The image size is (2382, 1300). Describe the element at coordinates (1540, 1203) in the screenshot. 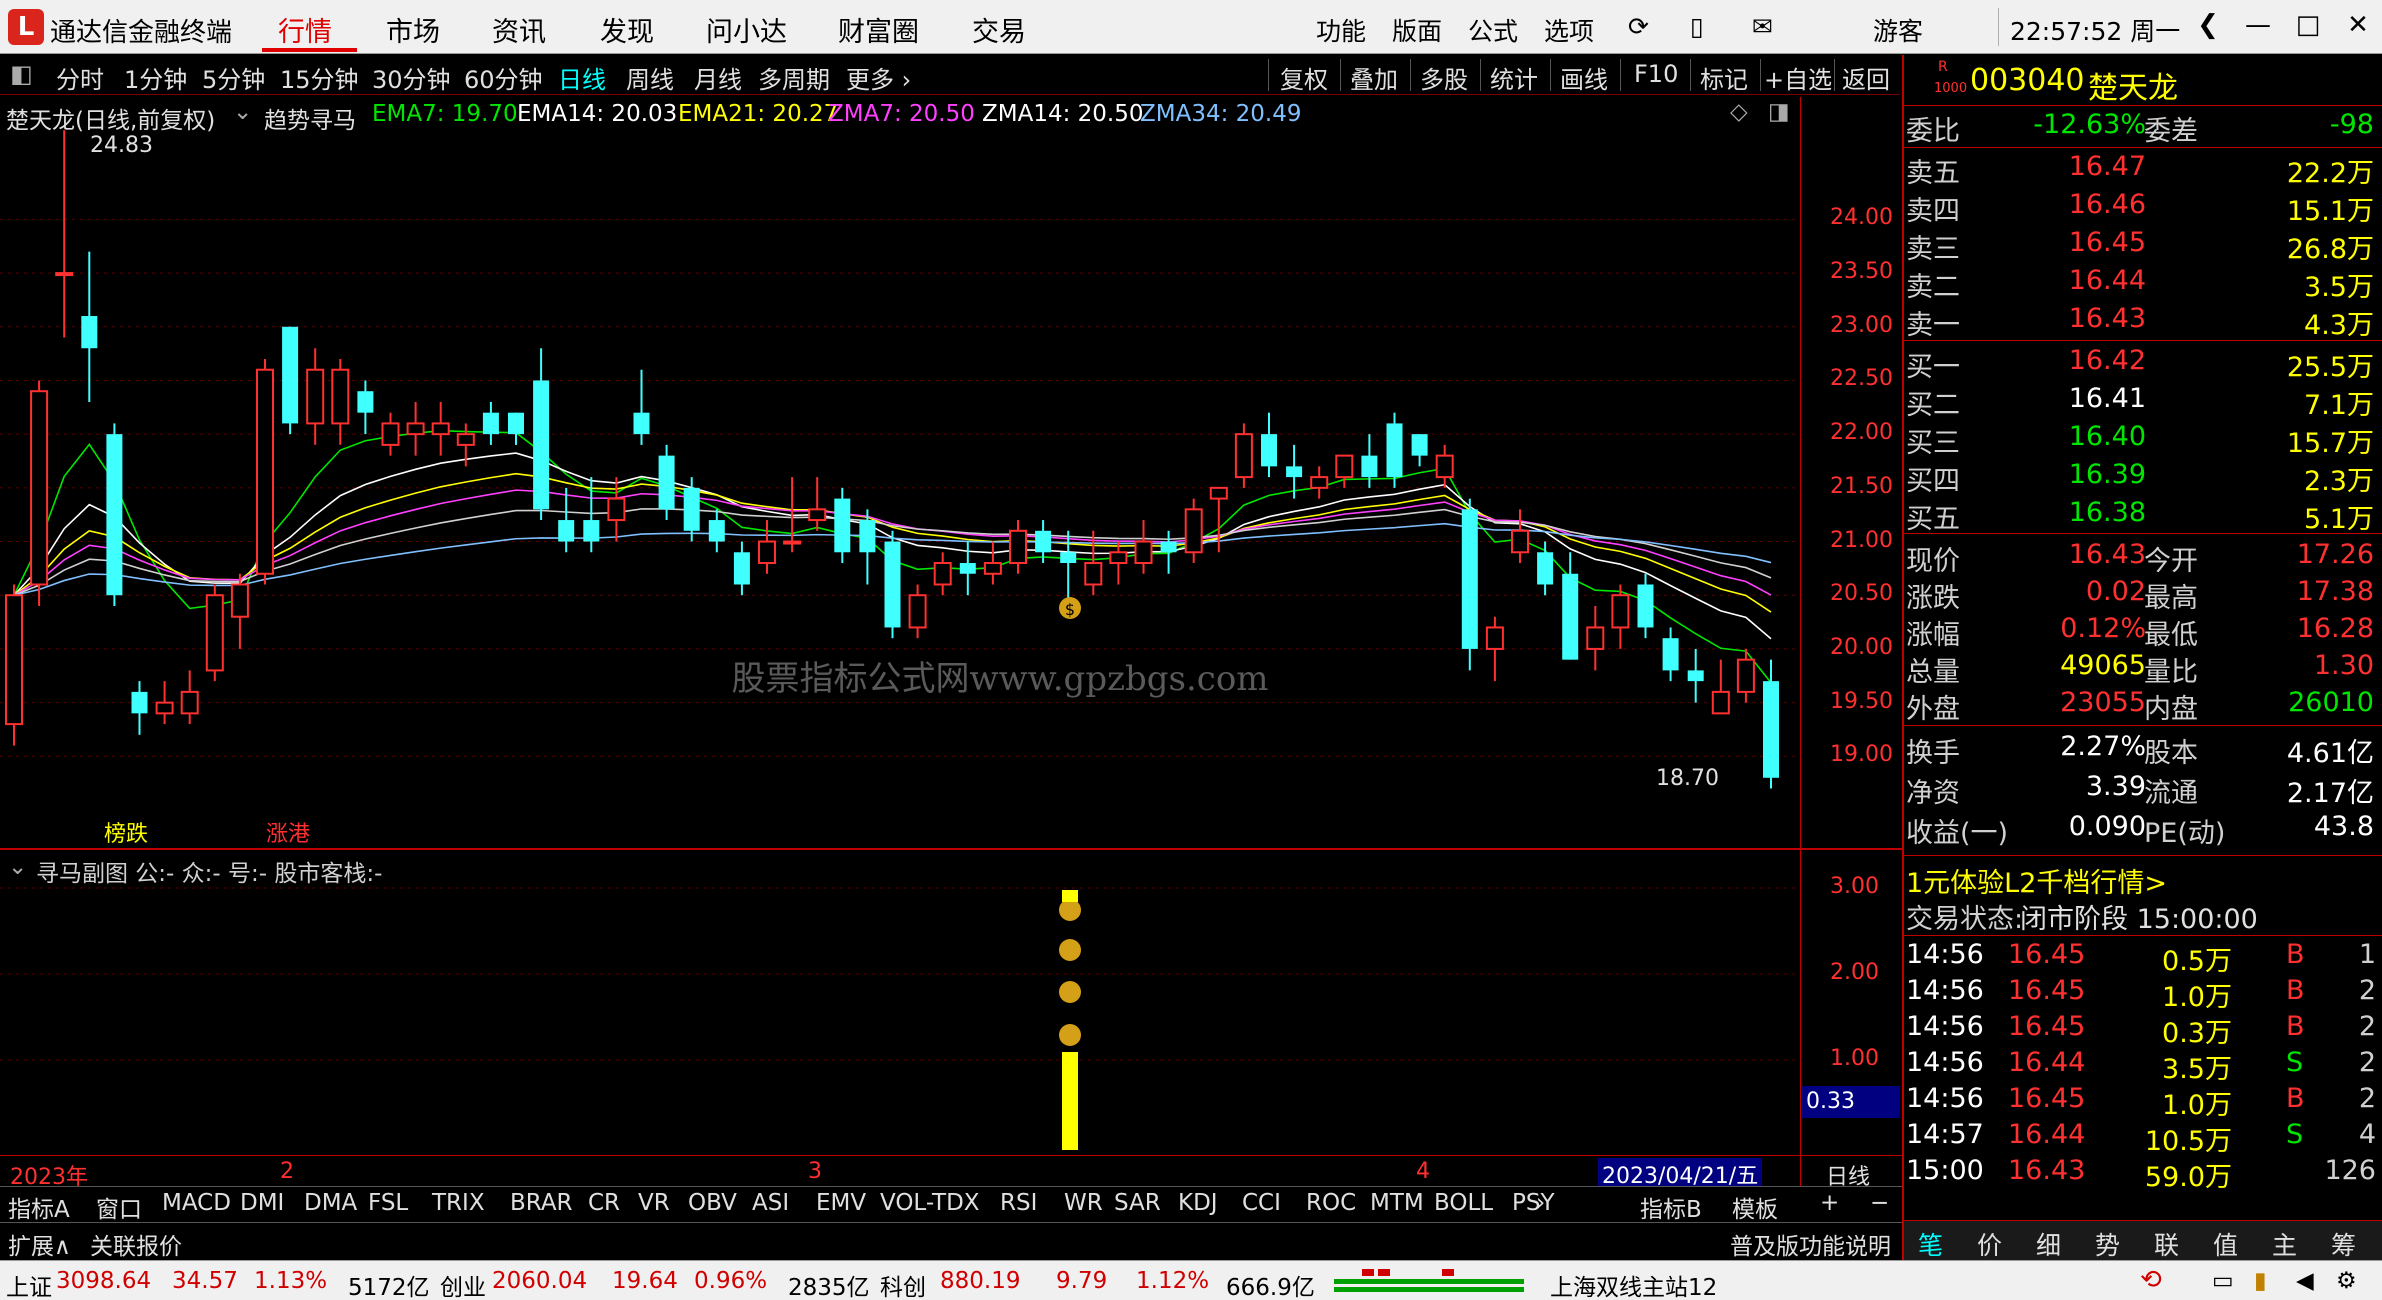

I see `indicator-more-icon: ›` at that location.